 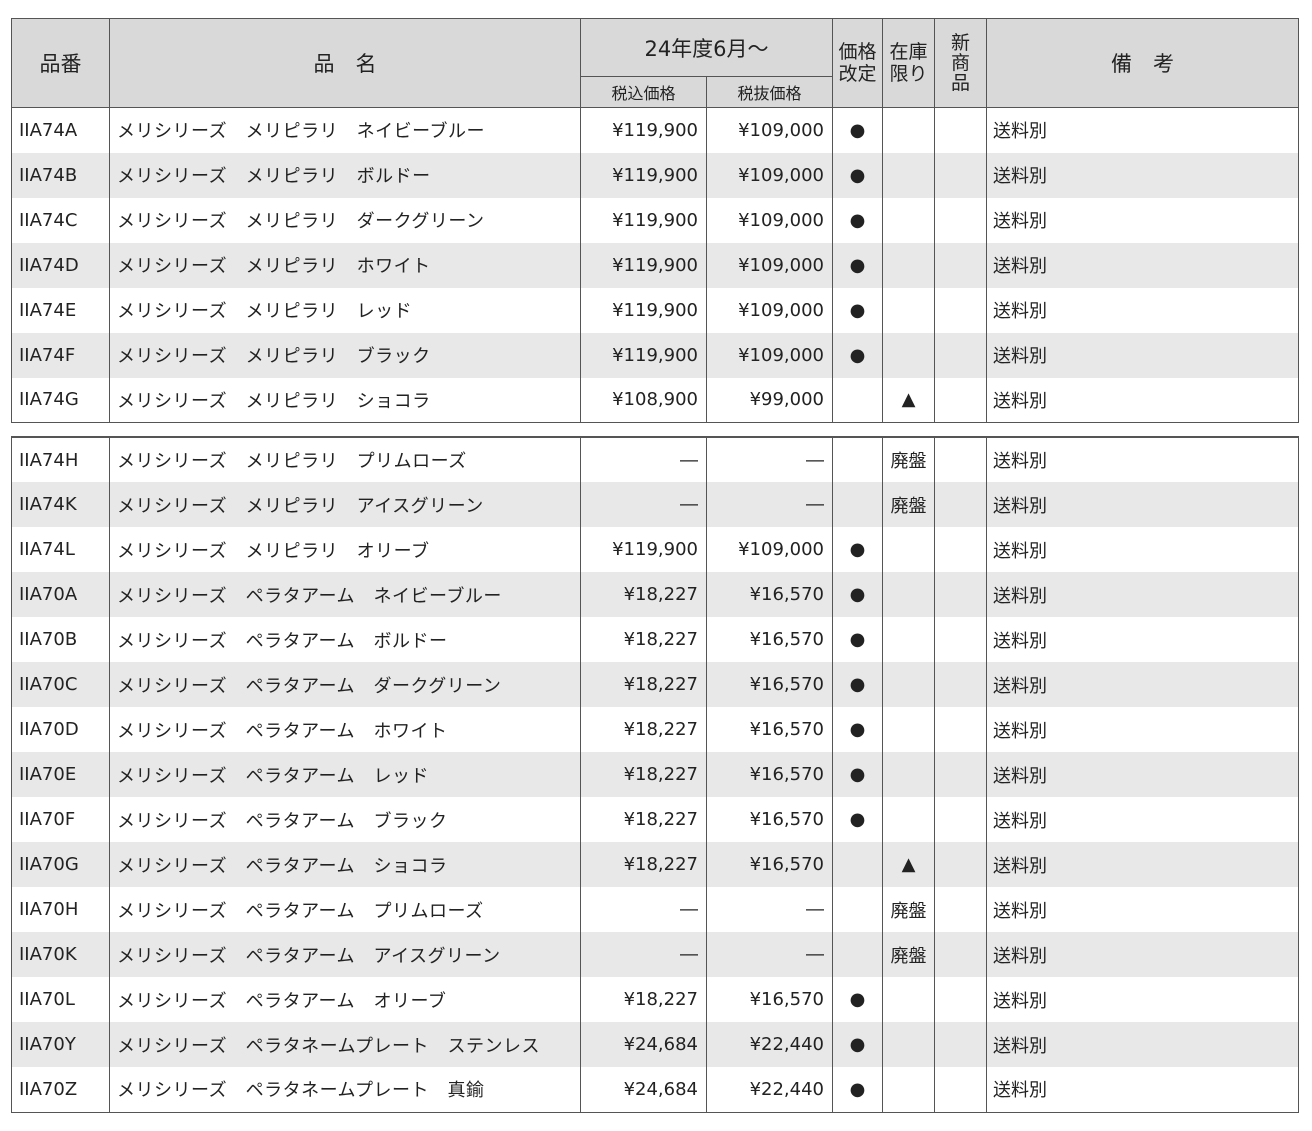 I want to click on cell-name: メリシリーズ メリピラリ プリムローズ, so click(x=345, y=459).